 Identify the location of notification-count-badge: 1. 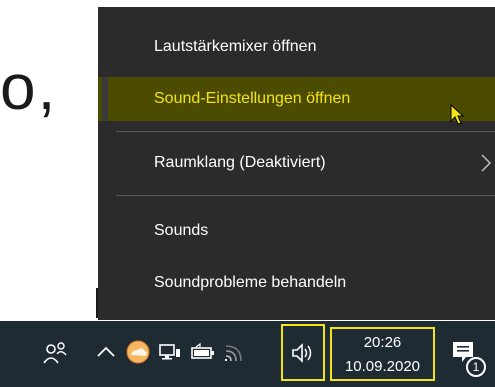
(476, 367).